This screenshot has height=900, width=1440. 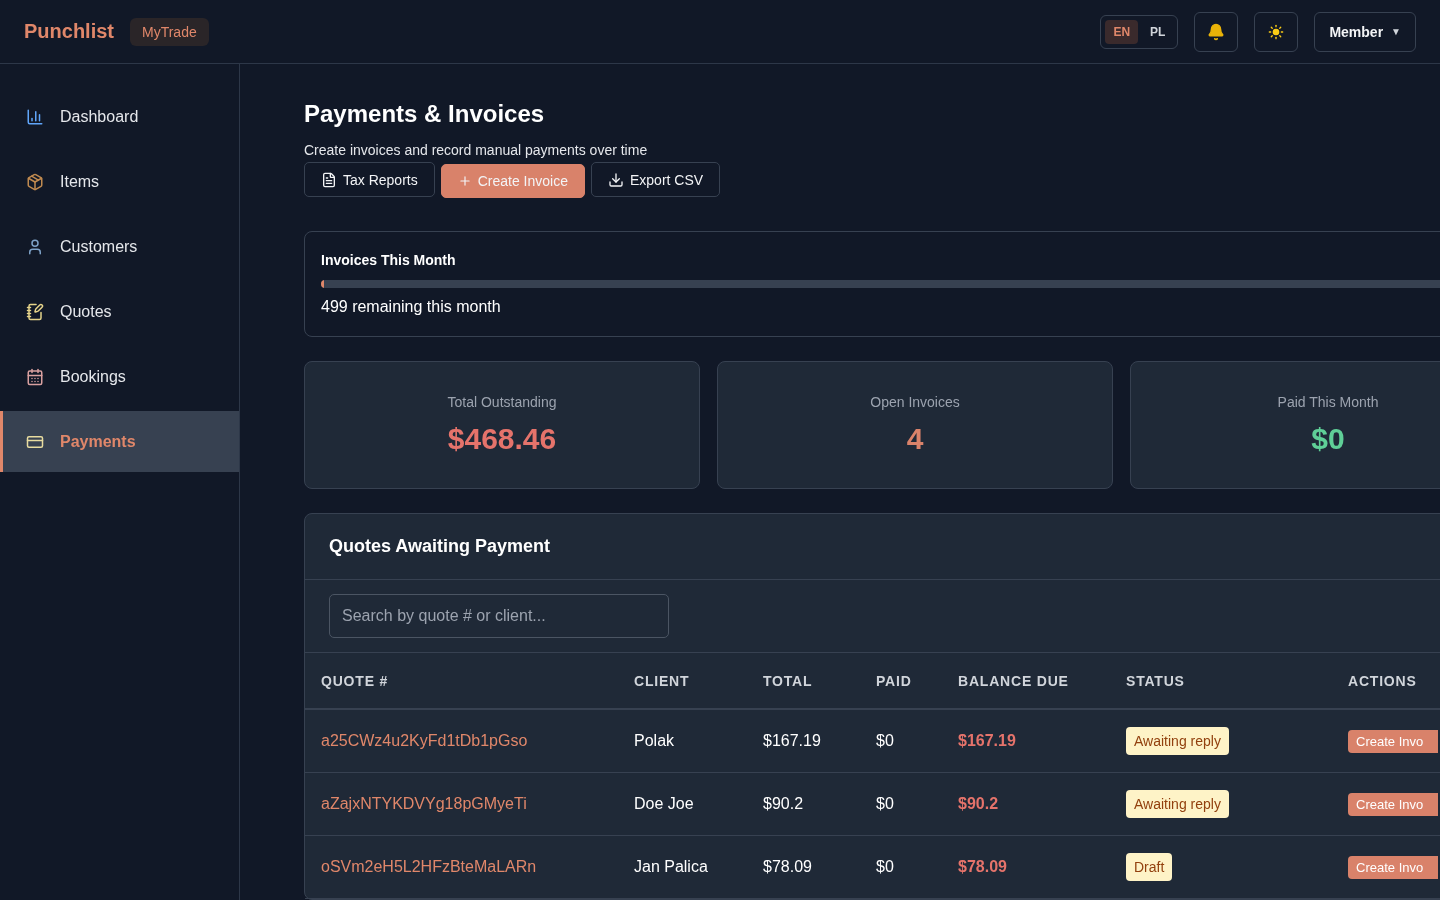 I want to click on user-menu-button: Member ▼, so click(x=1365, y=31).